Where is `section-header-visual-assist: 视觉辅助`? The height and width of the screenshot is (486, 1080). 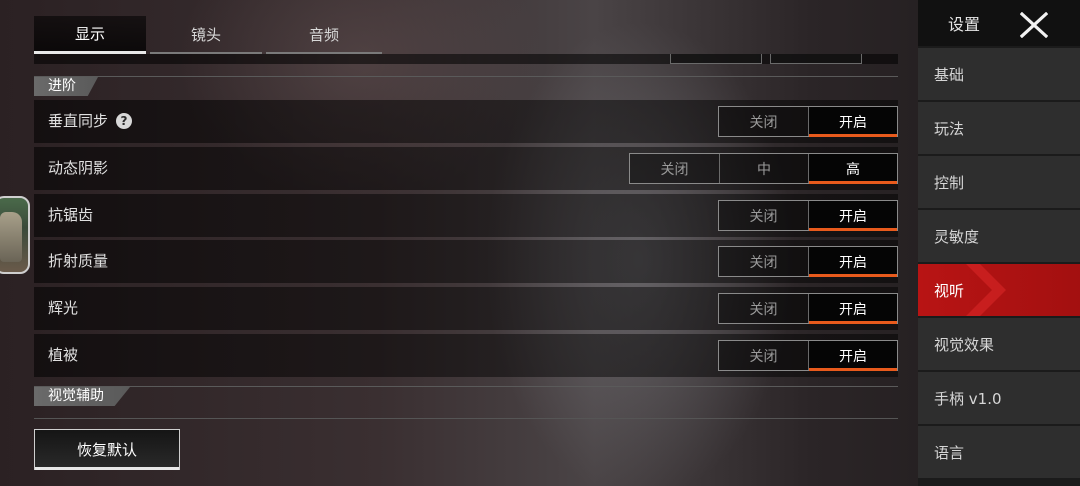 section-header-visual-assist: 视觉辅助 is located at coordinates (466, 396).